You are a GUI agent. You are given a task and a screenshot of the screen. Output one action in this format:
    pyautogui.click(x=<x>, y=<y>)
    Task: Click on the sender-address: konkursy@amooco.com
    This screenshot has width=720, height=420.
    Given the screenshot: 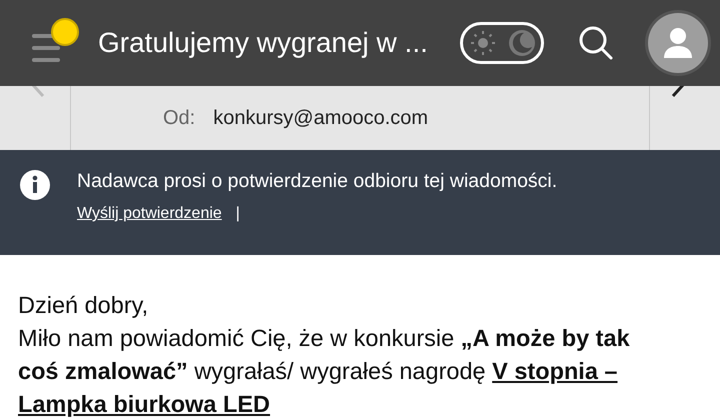 What is the action you would take?
    pyautogui.click(x=320, y=118)
    